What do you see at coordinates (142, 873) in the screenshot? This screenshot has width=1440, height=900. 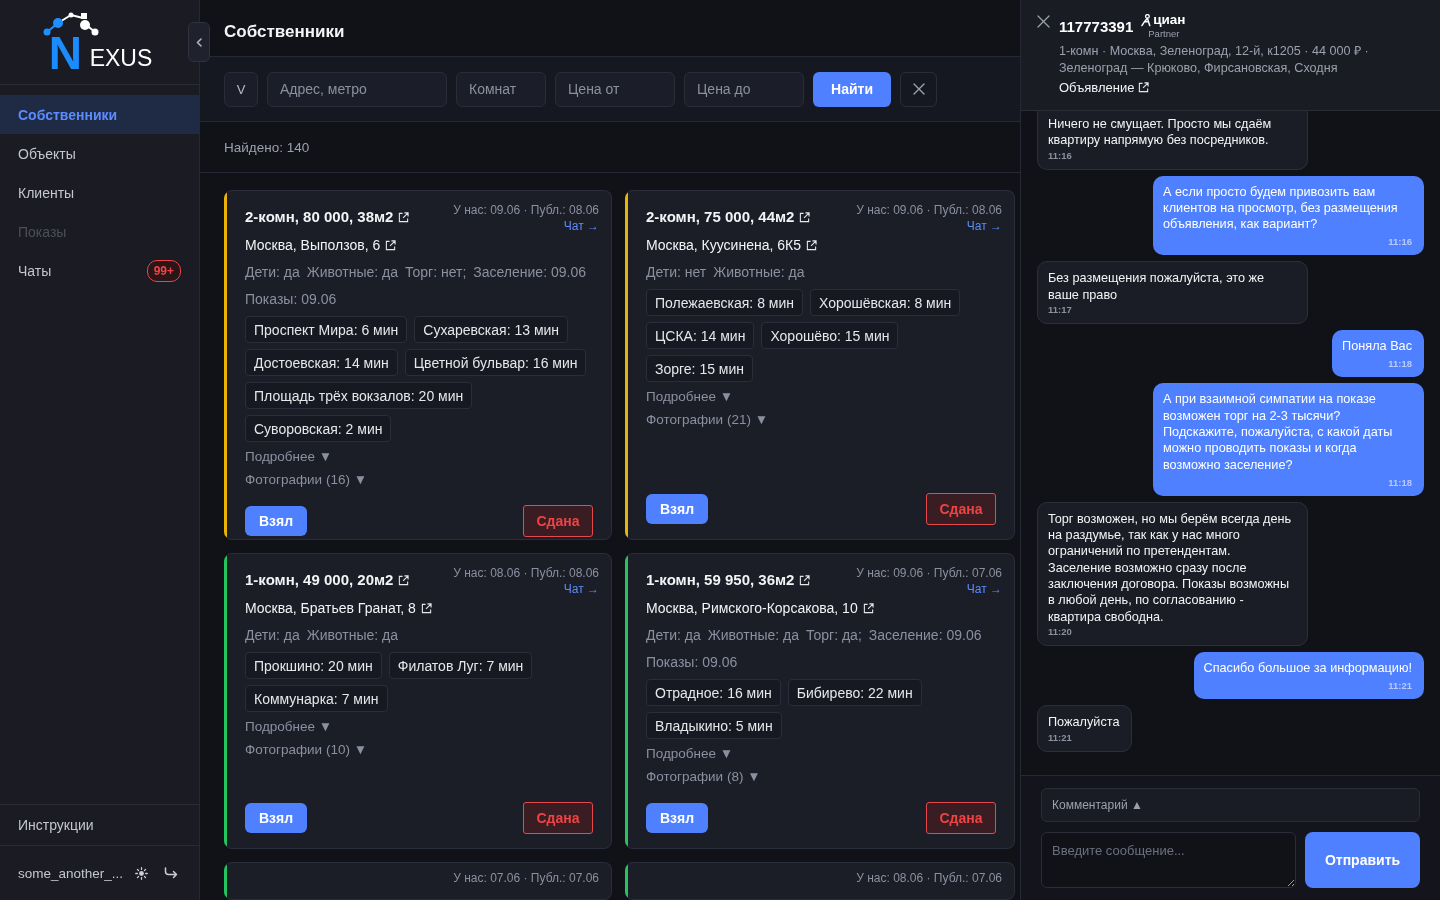 I see `sun-icon` at bounding box center [142, 873].